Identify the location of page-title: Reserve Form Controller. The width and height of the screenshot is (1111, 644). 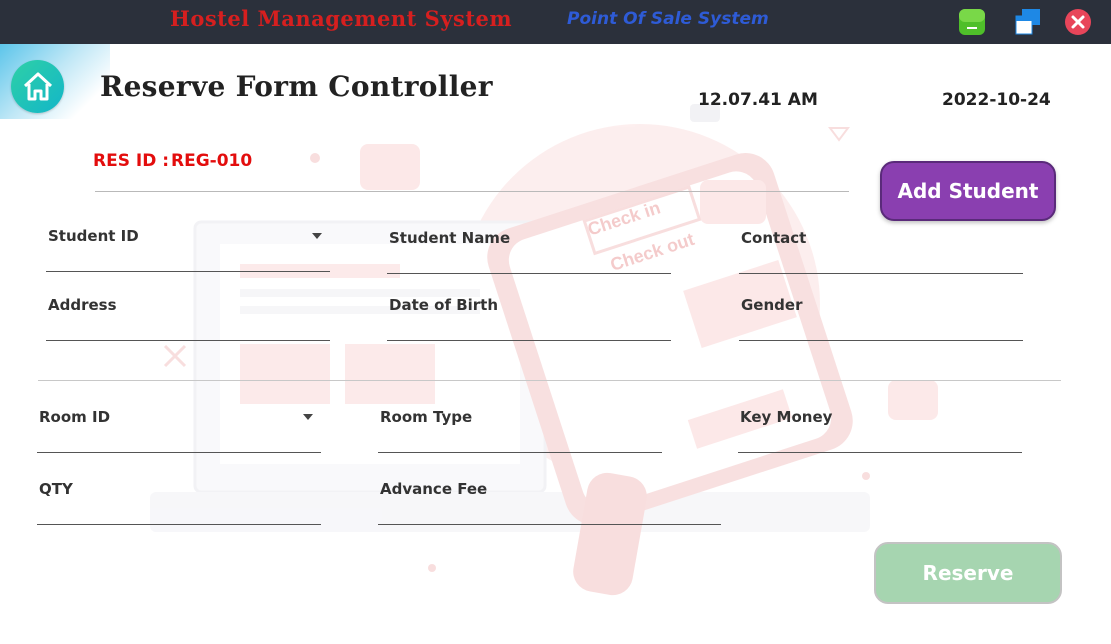
(296, 86).